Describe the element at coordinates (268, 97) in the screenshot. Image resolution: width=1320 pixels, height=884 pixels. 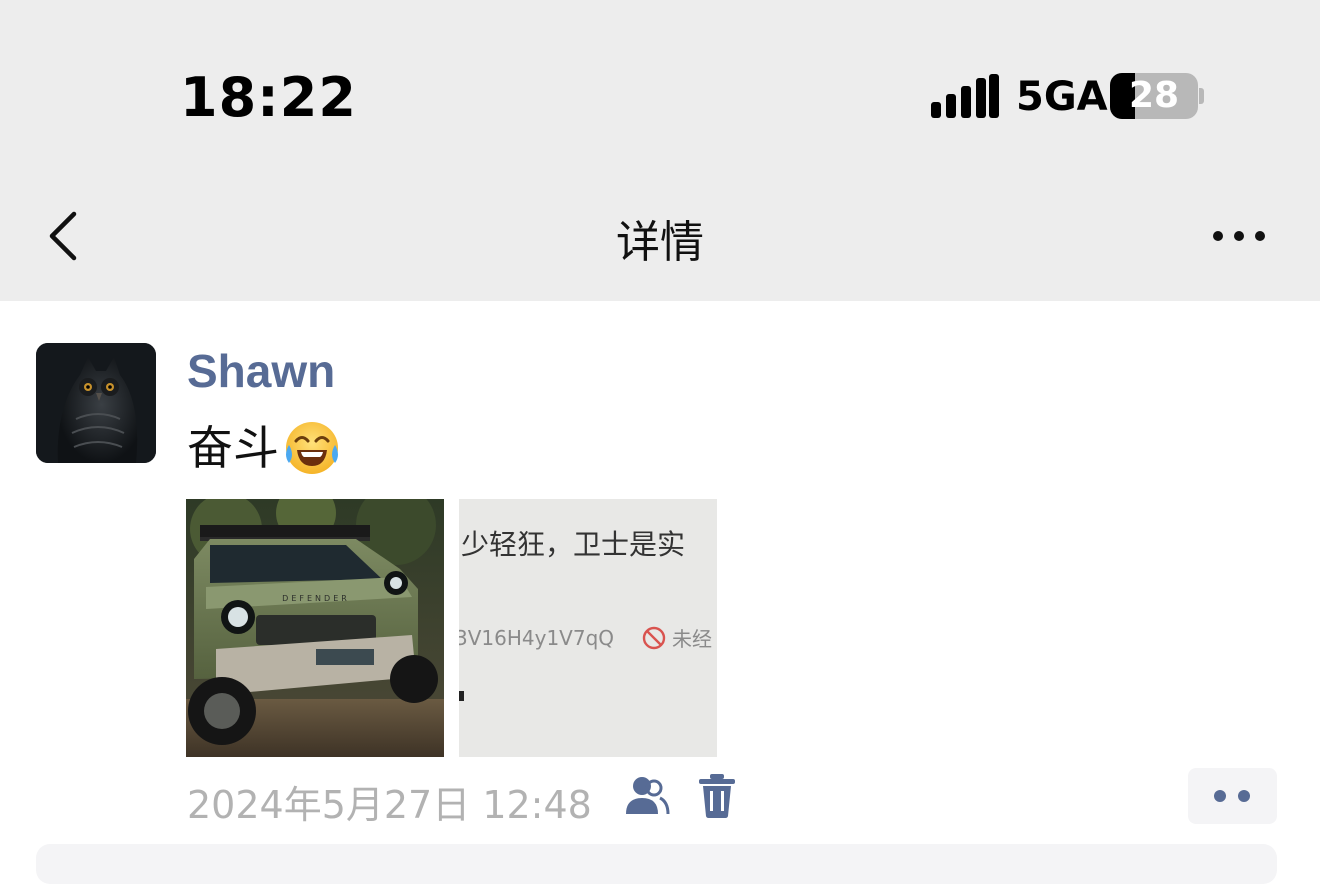
I see `status-time: 18:22` at that location.